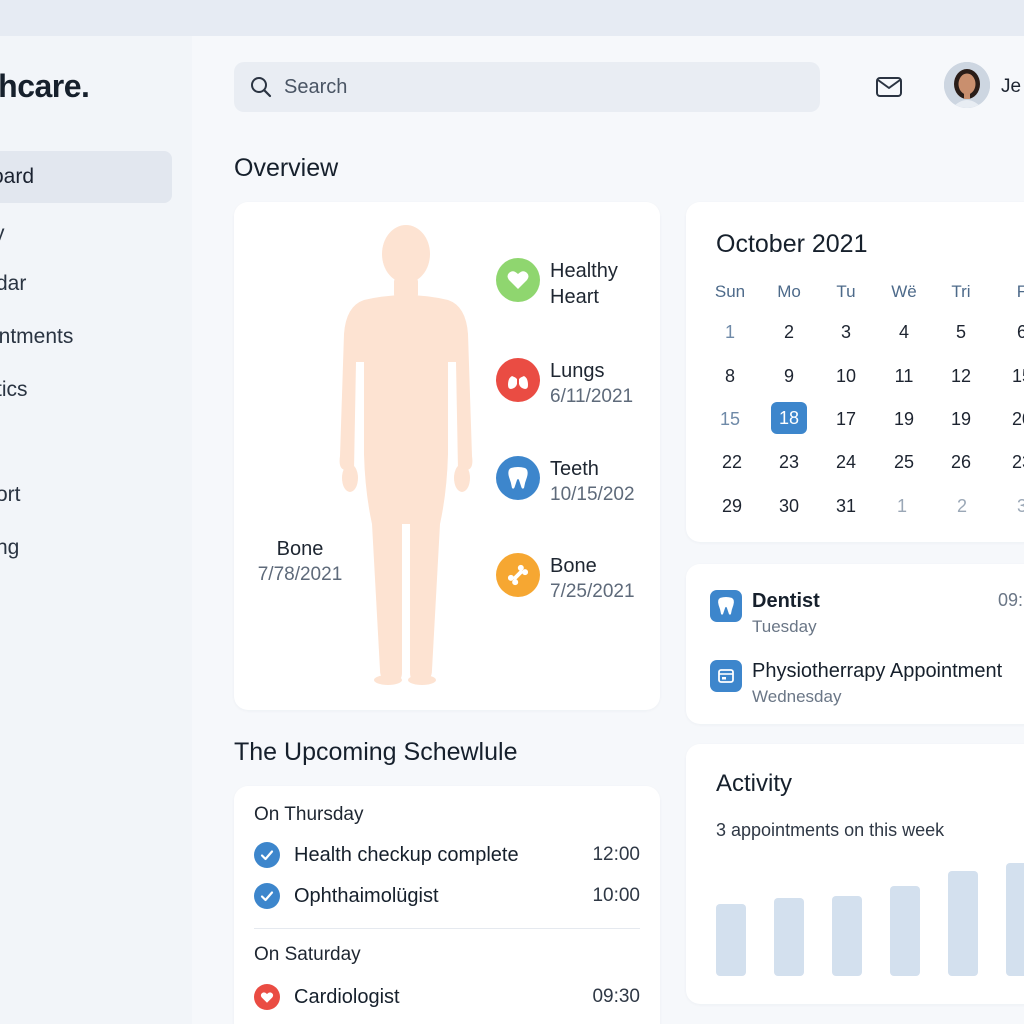  What do you see at coordinates (889, 87) in the screenshot?
I see `mail-icon` at bounding box center [889, 87].